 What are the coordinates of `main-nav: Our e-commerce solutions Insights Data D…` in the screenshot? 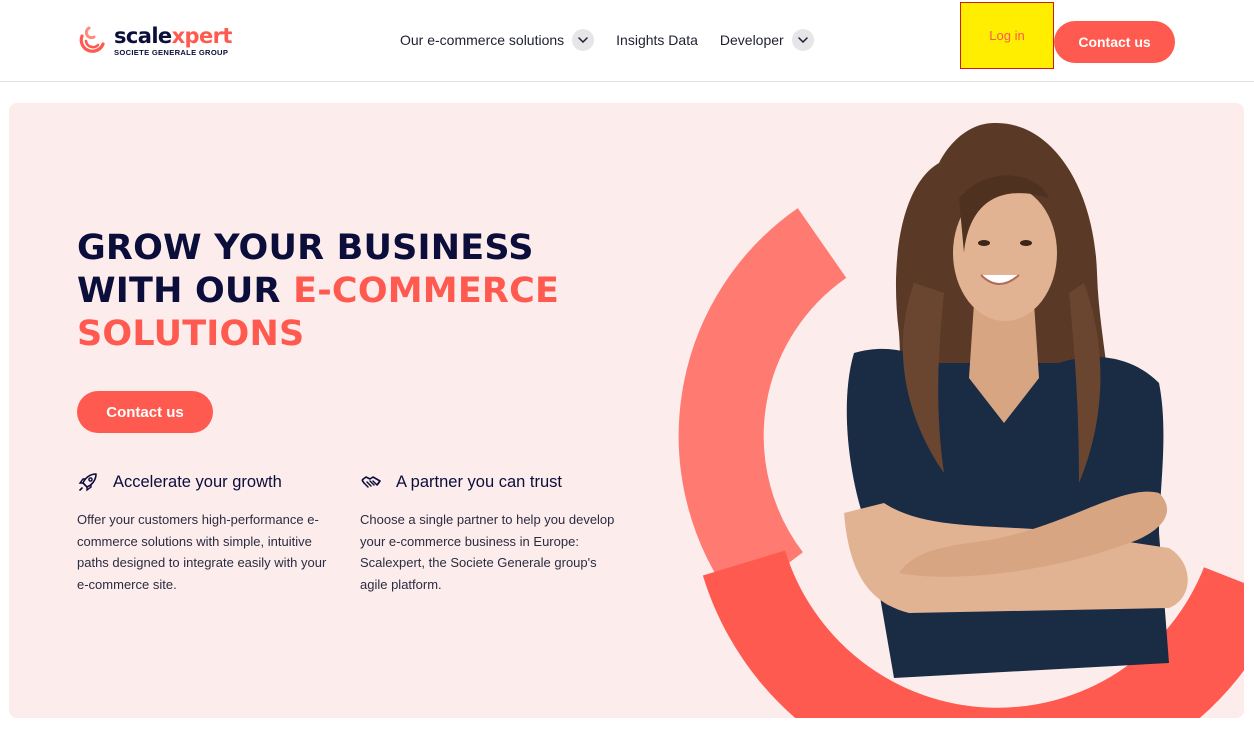 It's located at (618, 40).